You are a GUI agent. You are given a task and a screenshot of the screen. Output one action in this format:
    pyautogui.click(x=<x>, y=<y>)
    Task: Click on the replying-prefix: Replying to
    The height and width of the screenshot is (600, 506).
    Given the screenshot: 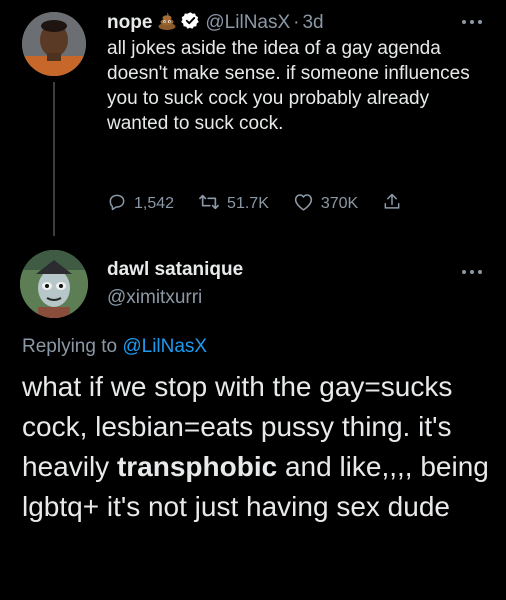 What is the action you would take?
    pyautogui.click(x=70, y=346)
    